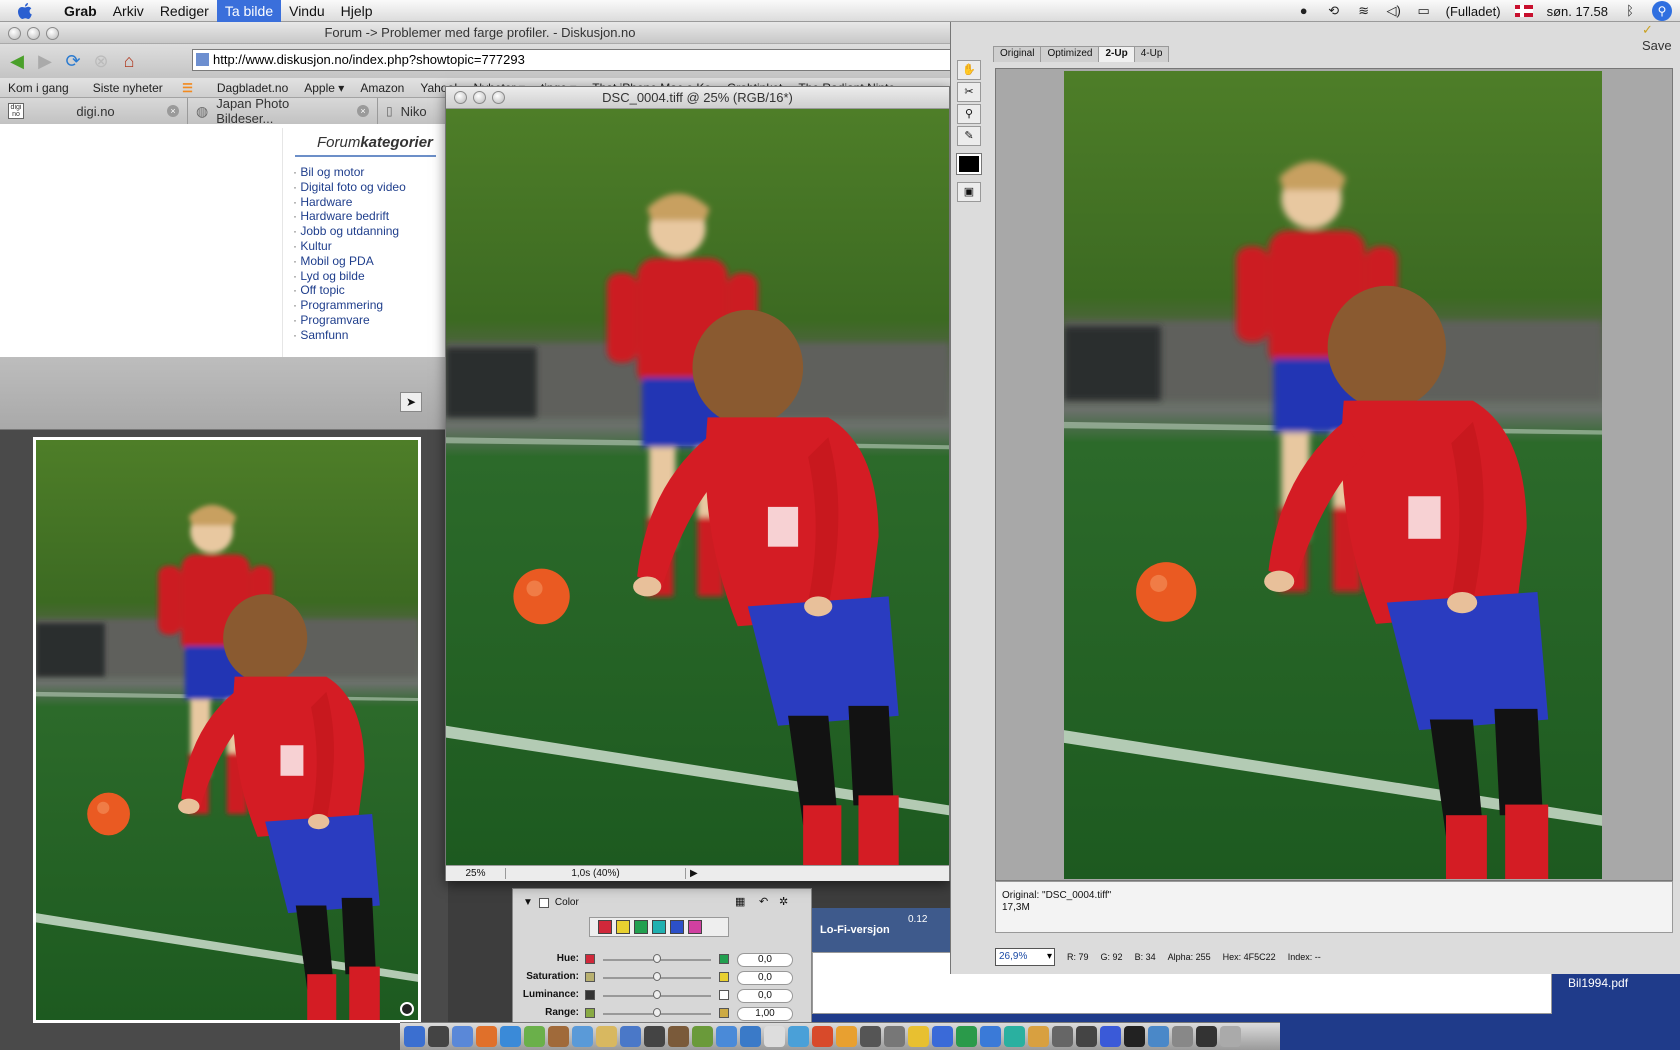 Image resolution: width=1680 pixels, height=1050 pixels. Describe the element at coordinates (528, 902) in the screenshot. I see `disclosure-triangle-icon: ▼` at that location.